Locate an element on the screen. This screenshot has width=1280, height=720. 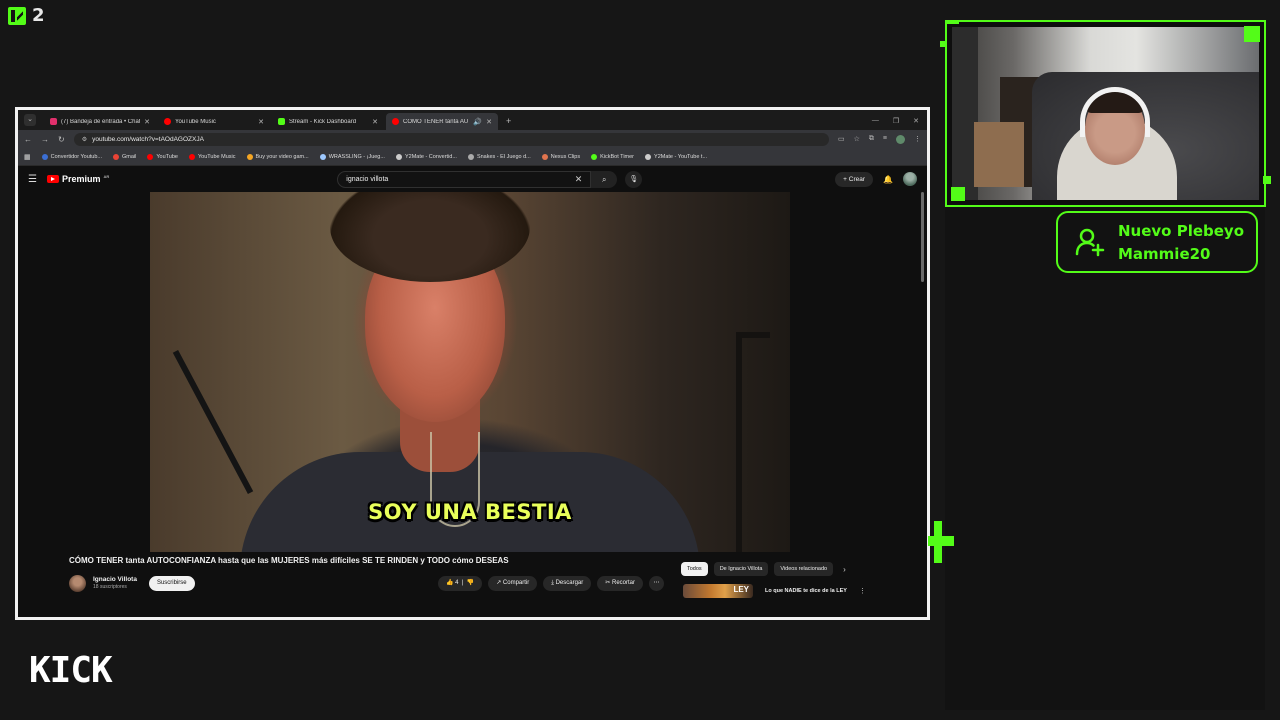
download-icon: ⤓ is located at coordinates (552, 582).